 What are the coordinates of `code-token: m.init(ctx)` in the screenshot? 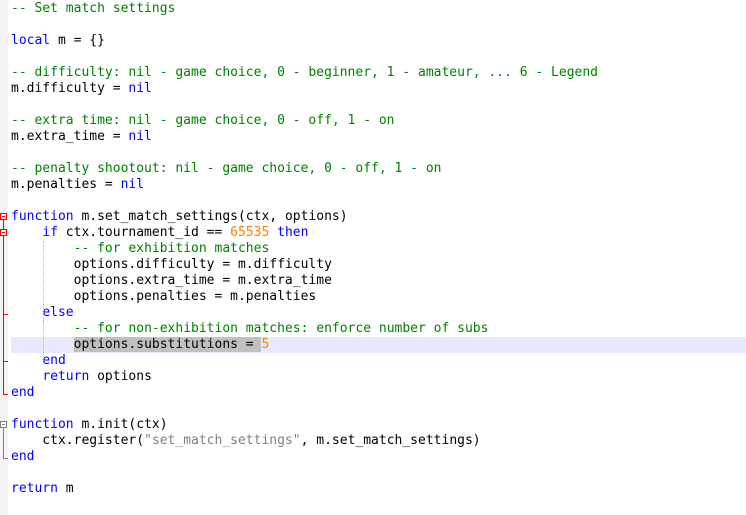 It's located at (120, 424).